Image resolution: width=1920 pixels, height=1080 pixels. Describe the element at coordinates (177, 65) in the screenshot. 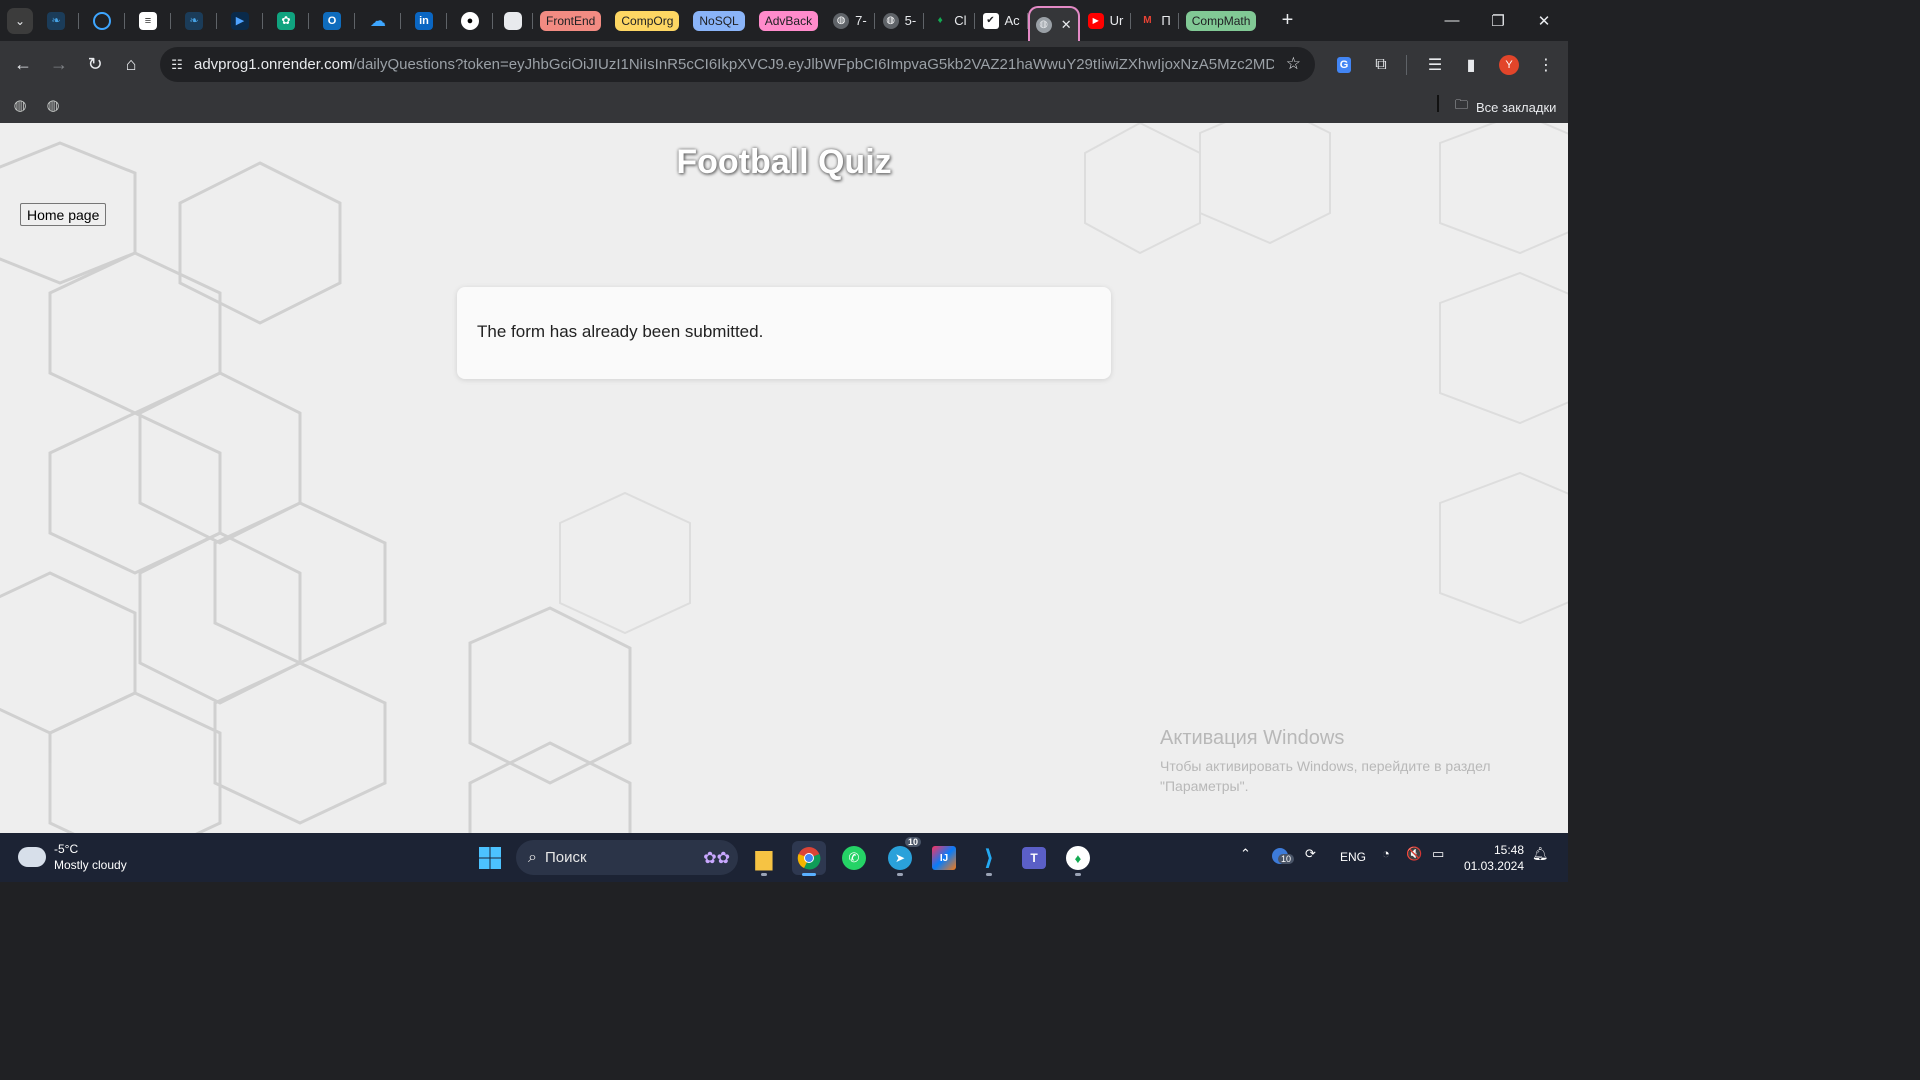

I see `site-info-icon: ☷` at that location.